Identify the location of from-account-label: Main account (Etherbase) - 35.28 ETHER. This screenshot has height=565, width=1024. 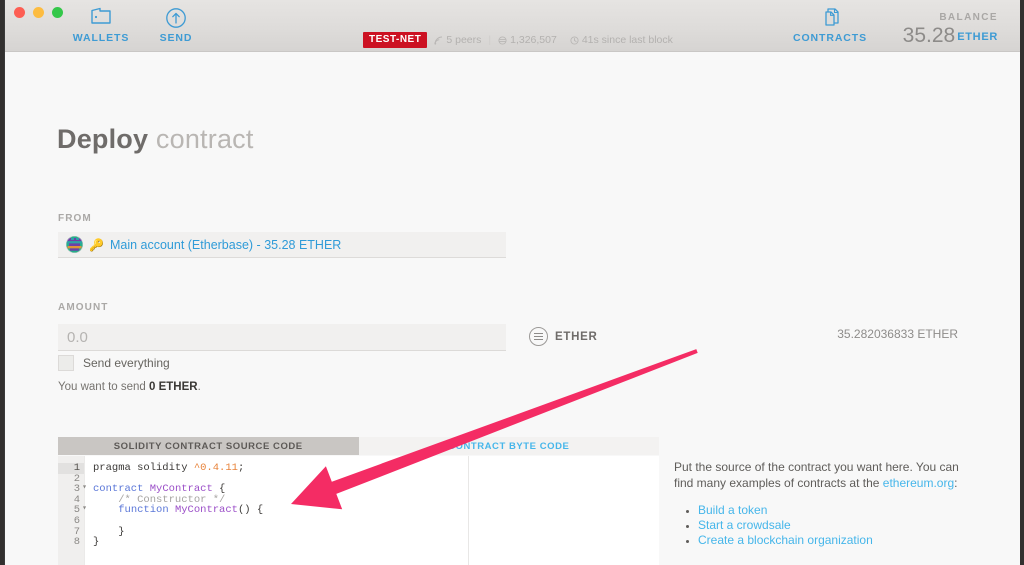
(225, 244).